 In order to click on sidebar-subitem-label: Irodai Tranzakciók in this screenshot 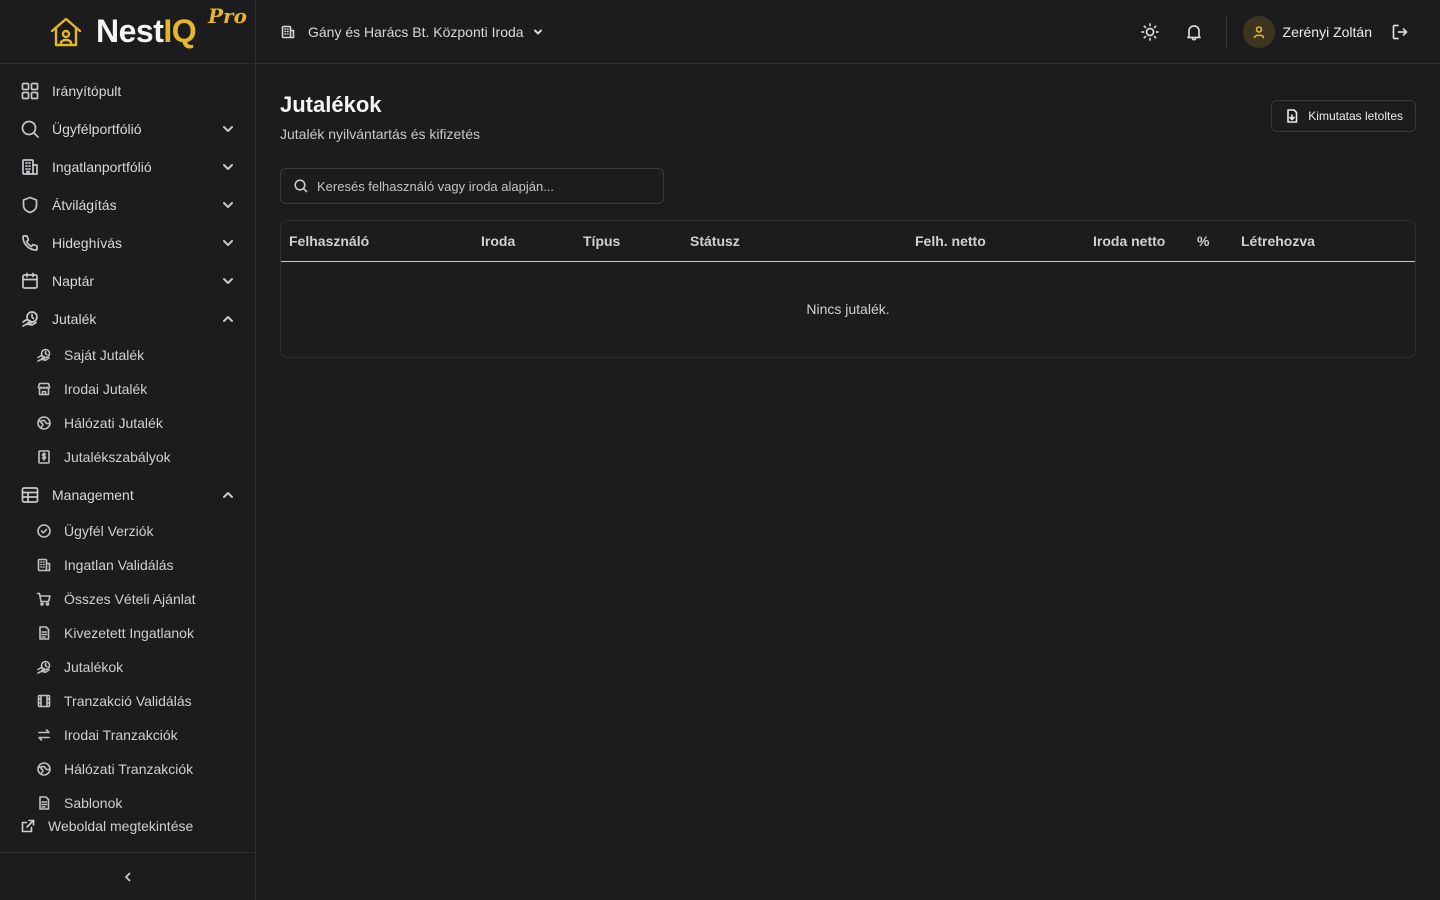, I will do `click(121, 735)`.